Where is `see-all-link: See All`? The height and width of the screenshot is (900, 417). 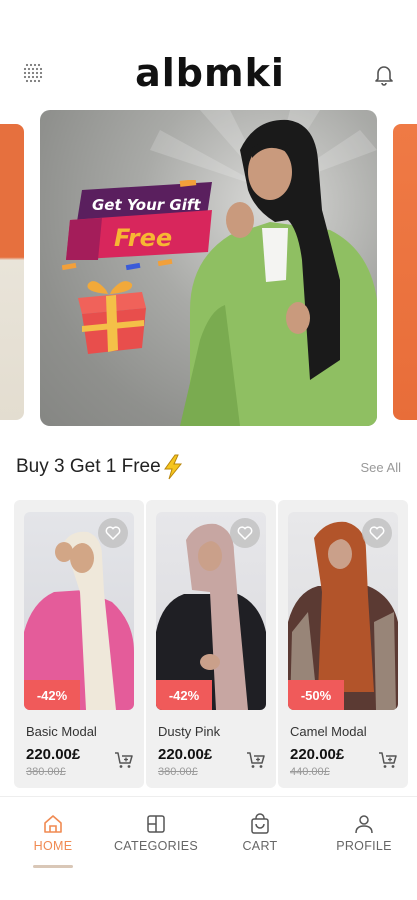 see-all-link: See All is located at coordinates (381, 467).